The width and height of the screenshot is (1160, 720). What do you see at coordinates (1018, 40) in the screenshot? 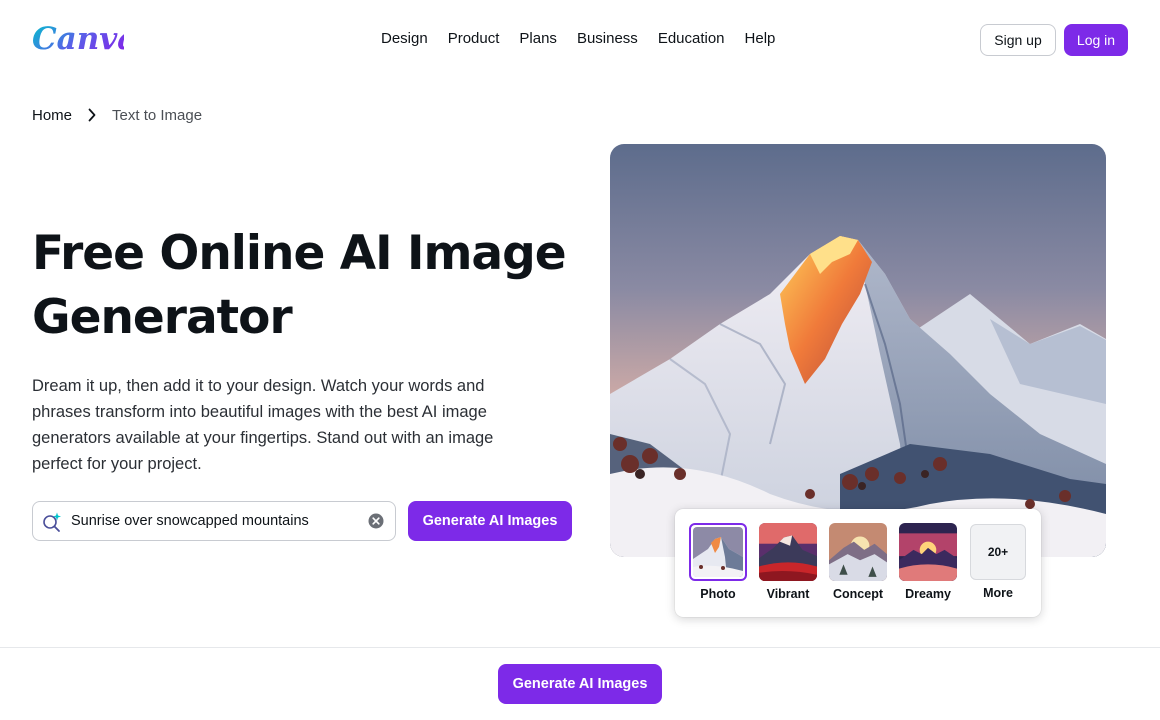
I see `signup-button: Sign up` at bounding box center [1018, 40].